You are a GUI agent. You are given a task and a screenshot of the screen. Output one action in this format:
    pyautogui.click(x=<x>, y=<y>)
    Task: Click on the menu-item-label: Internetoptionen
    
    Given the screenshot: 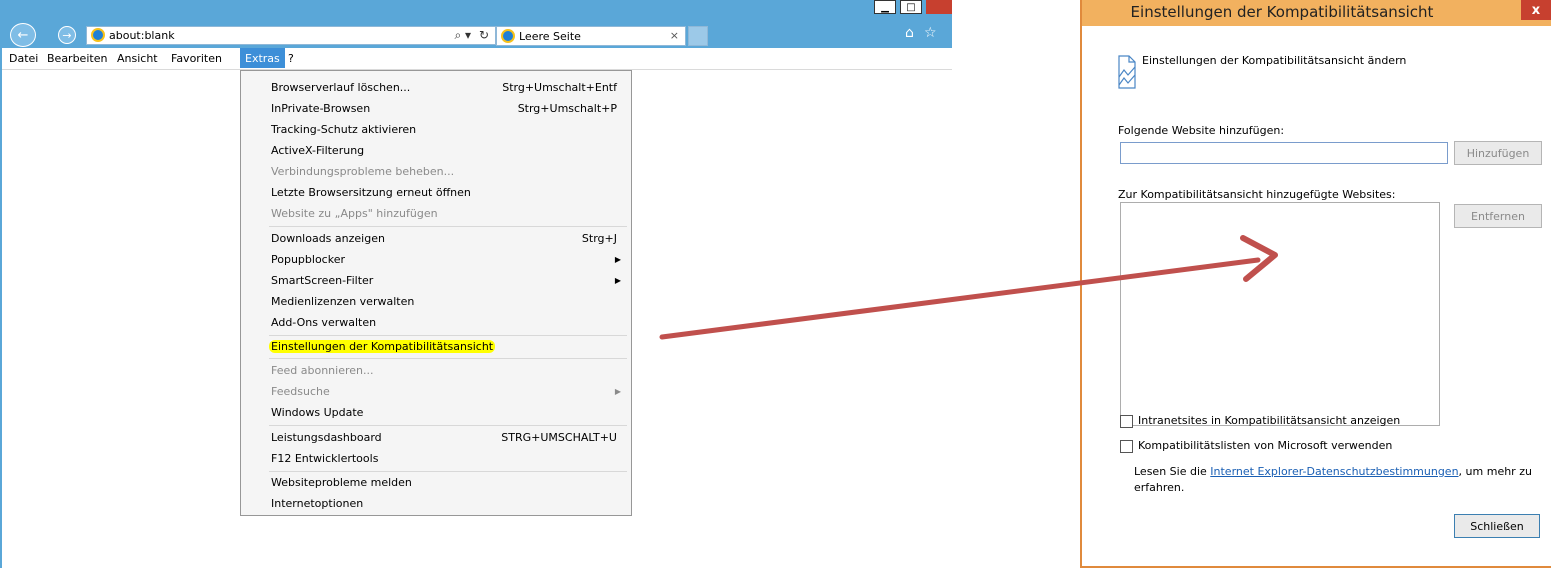 What is the action you would take?
    pyautogui.click(x=317, y=503)
    